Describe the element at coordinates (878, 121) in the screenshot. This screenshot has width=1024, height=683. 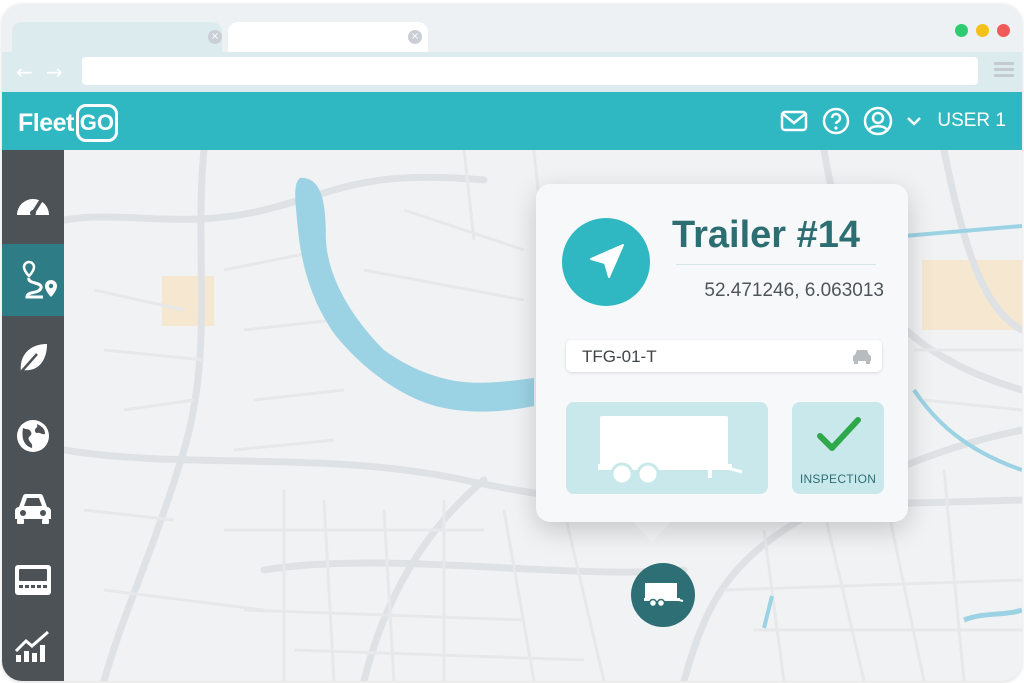
I see `user-avatar-icon` at that location.